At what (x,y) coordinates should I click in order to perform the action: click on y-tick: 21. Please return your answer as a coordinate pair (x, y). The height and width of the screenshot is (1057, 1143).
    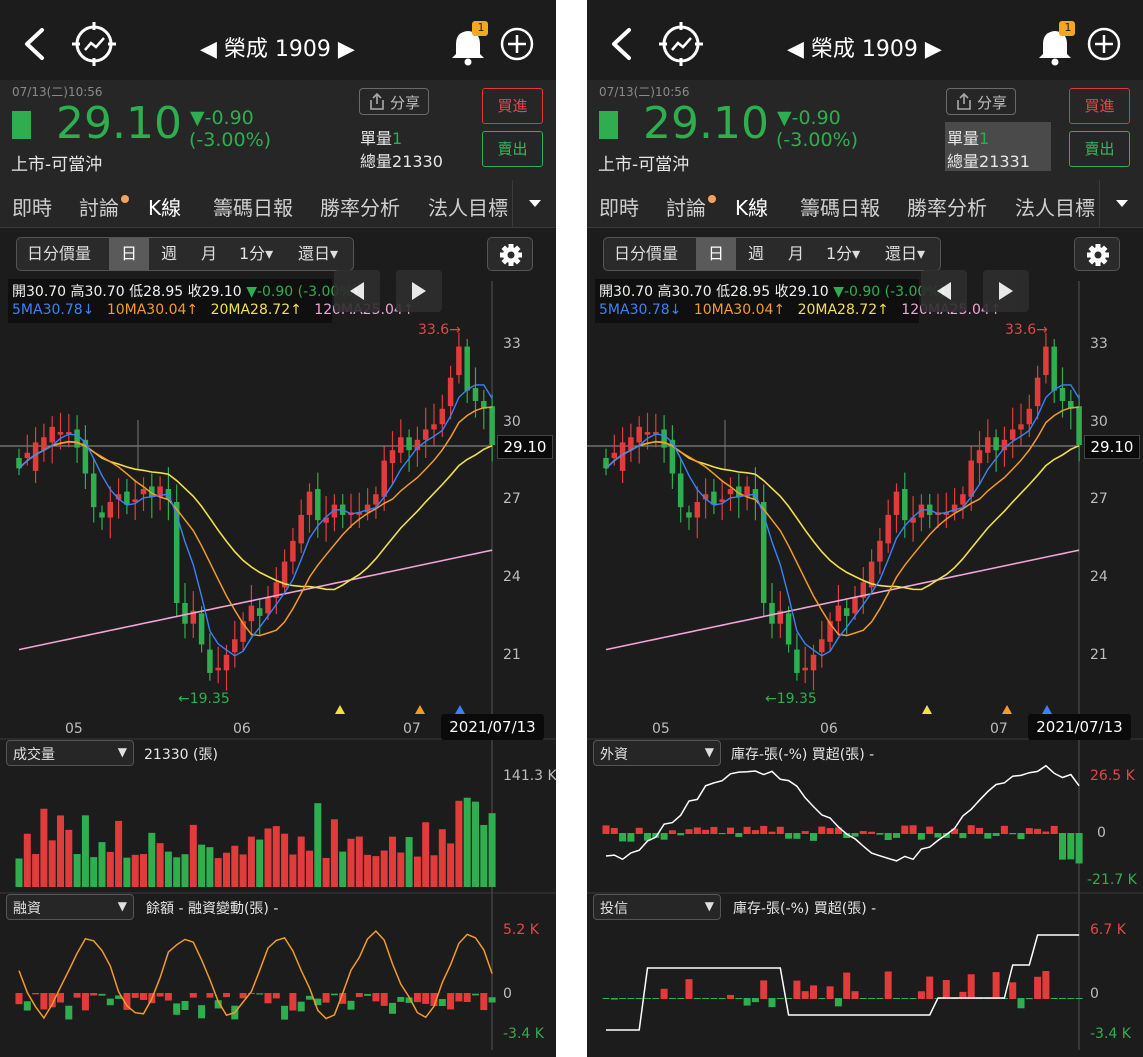
    Looking at the image, I should click on (512, 655).